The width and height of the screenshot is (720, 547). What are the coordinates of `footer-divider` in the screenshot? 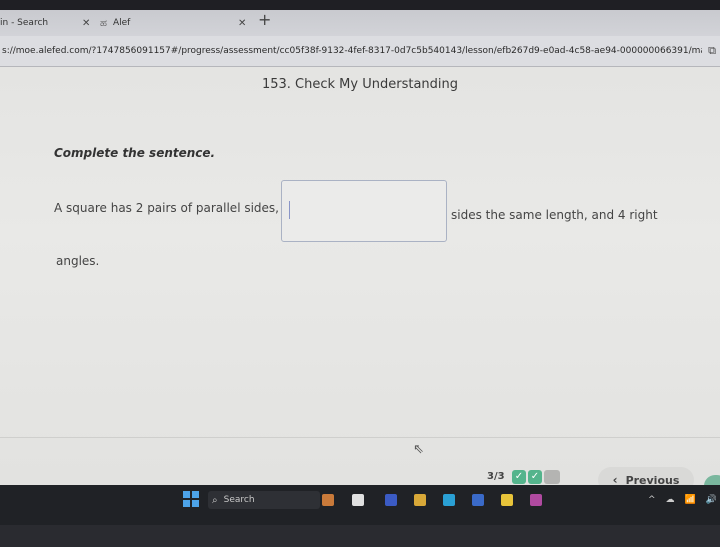 It's located at (360, 437).